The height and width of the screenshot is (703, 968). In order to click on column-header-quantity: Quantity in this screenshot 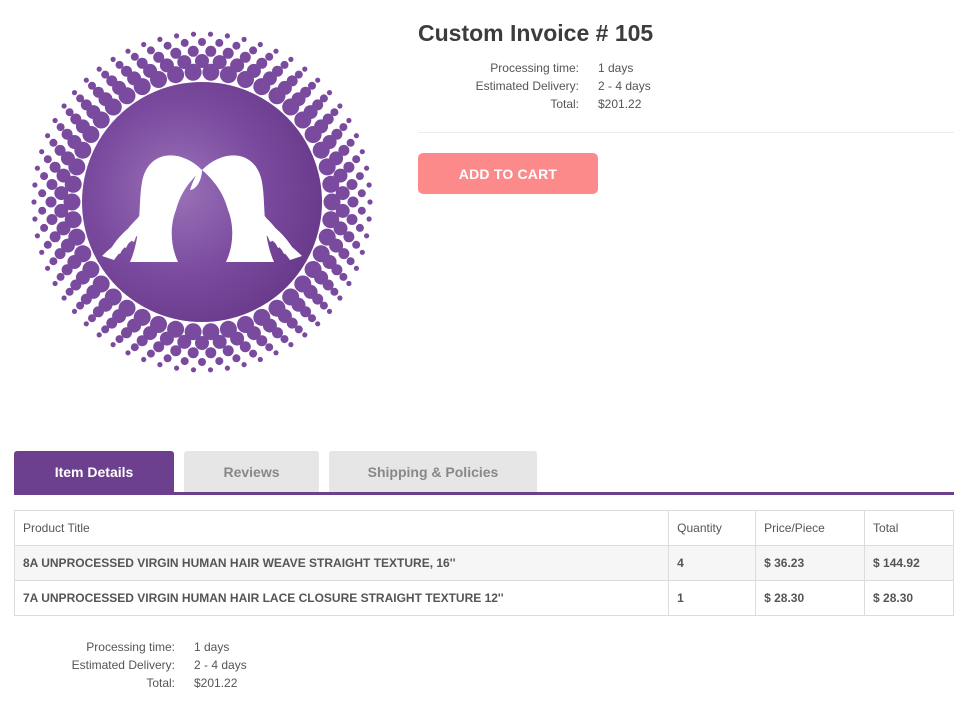, I will do `click(712, 528)`.